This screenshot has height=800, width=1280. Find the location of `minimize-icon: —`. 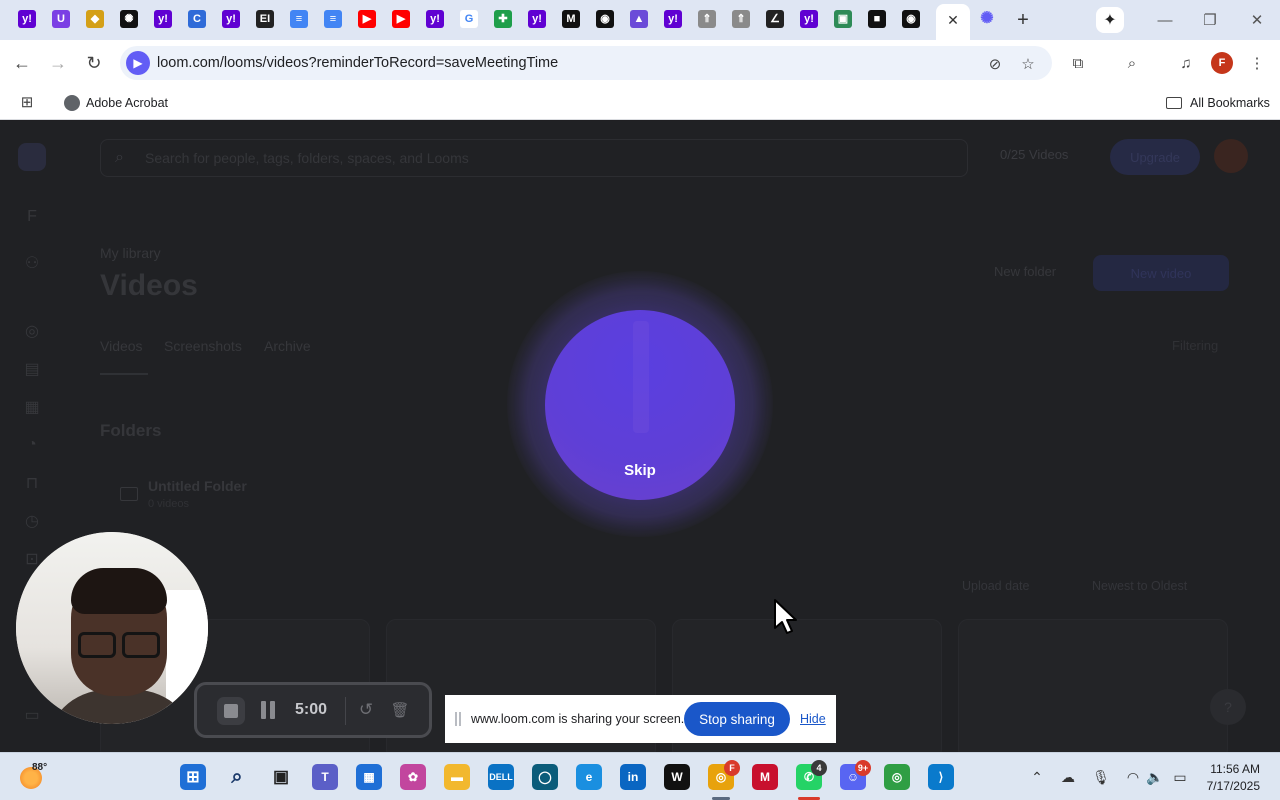

minimize-icon: — is located at coordinates (1165, 20).